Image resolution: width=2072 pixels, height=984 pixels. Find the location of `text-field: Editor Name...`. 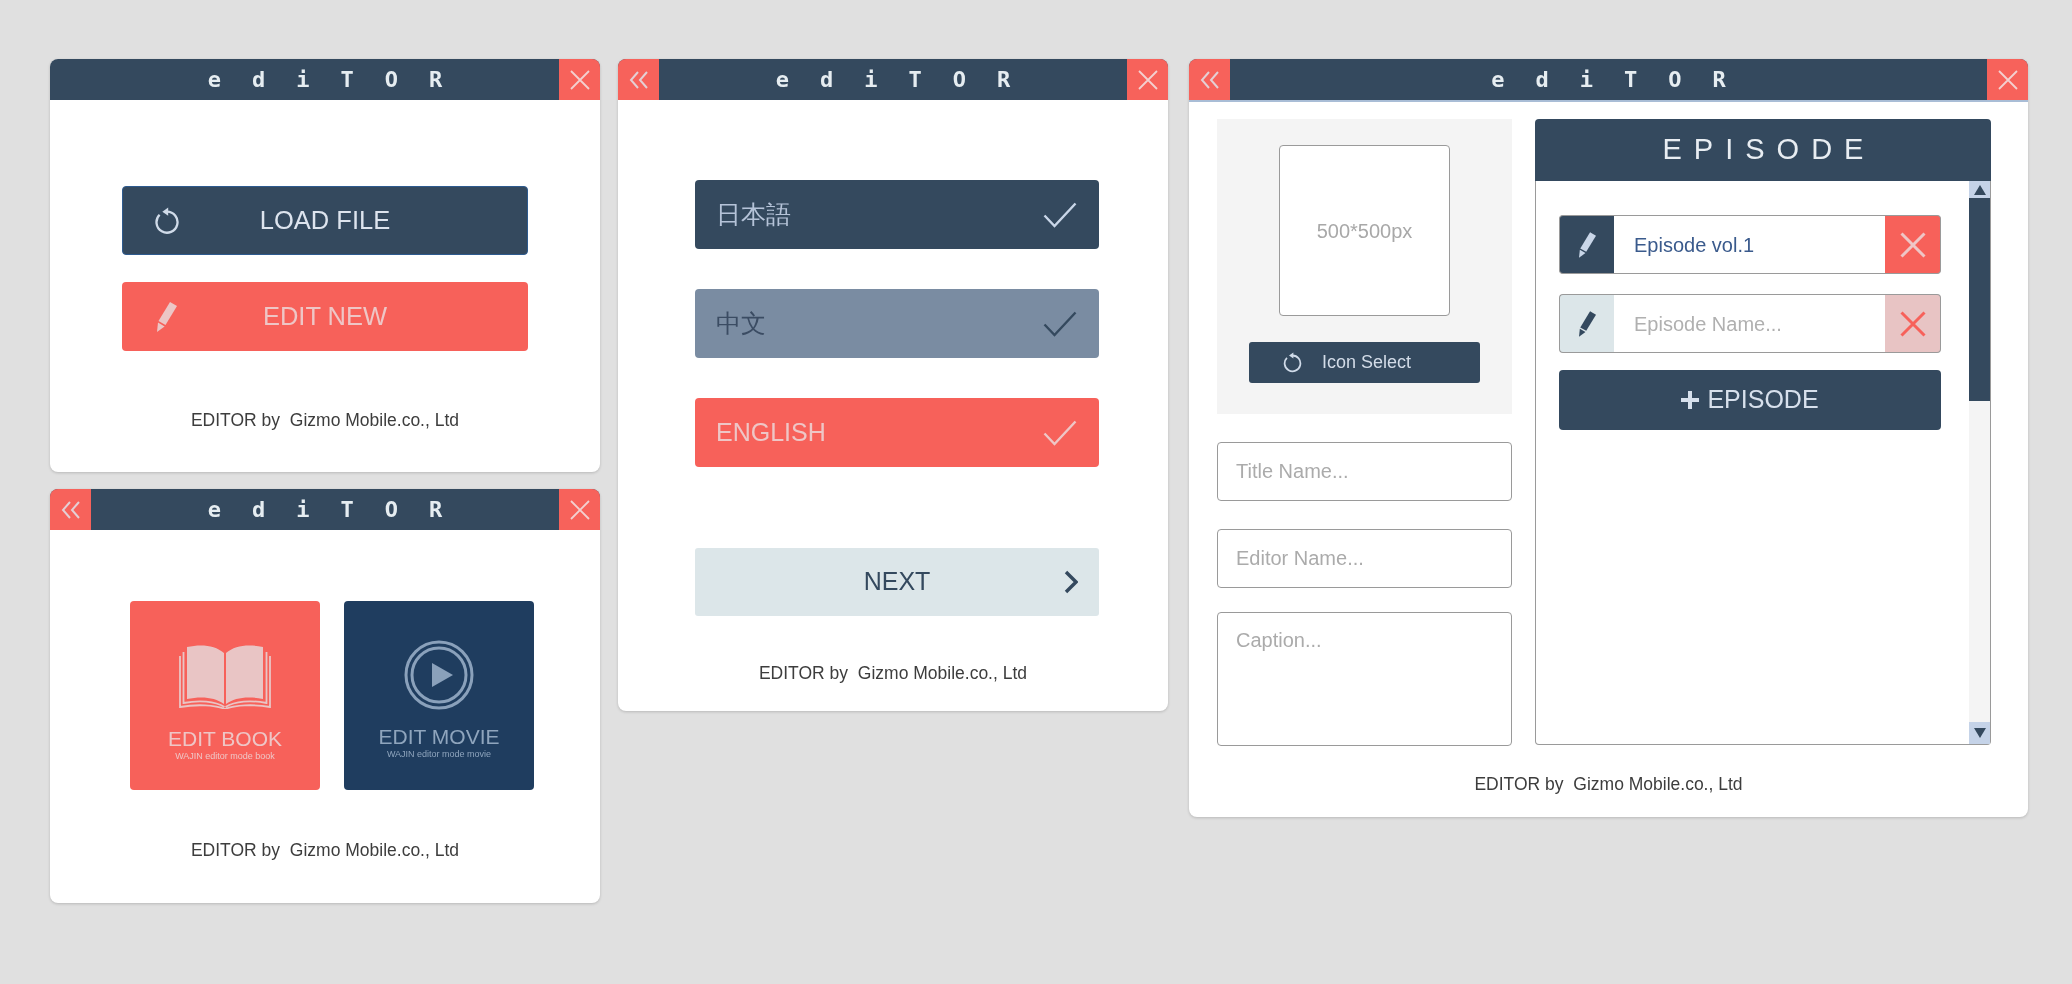

text-field: Editor Name... is located at coordinates (1364, 558).